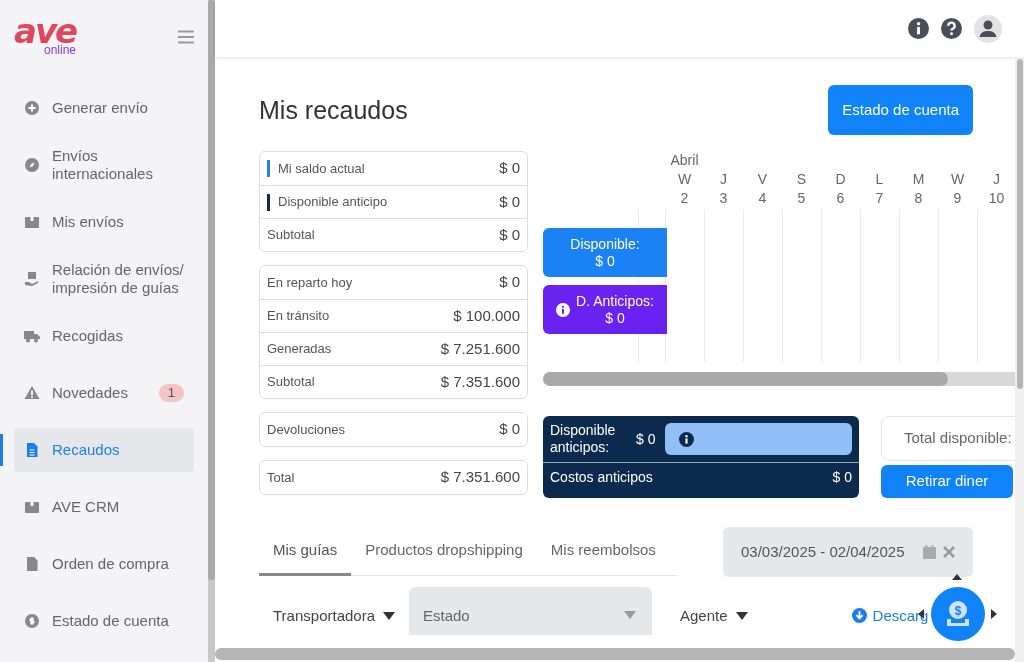  What do you see at coordinates (530, 610) in the screenshot?
I see `status-select: Estado` at bounding box center [530, 610].